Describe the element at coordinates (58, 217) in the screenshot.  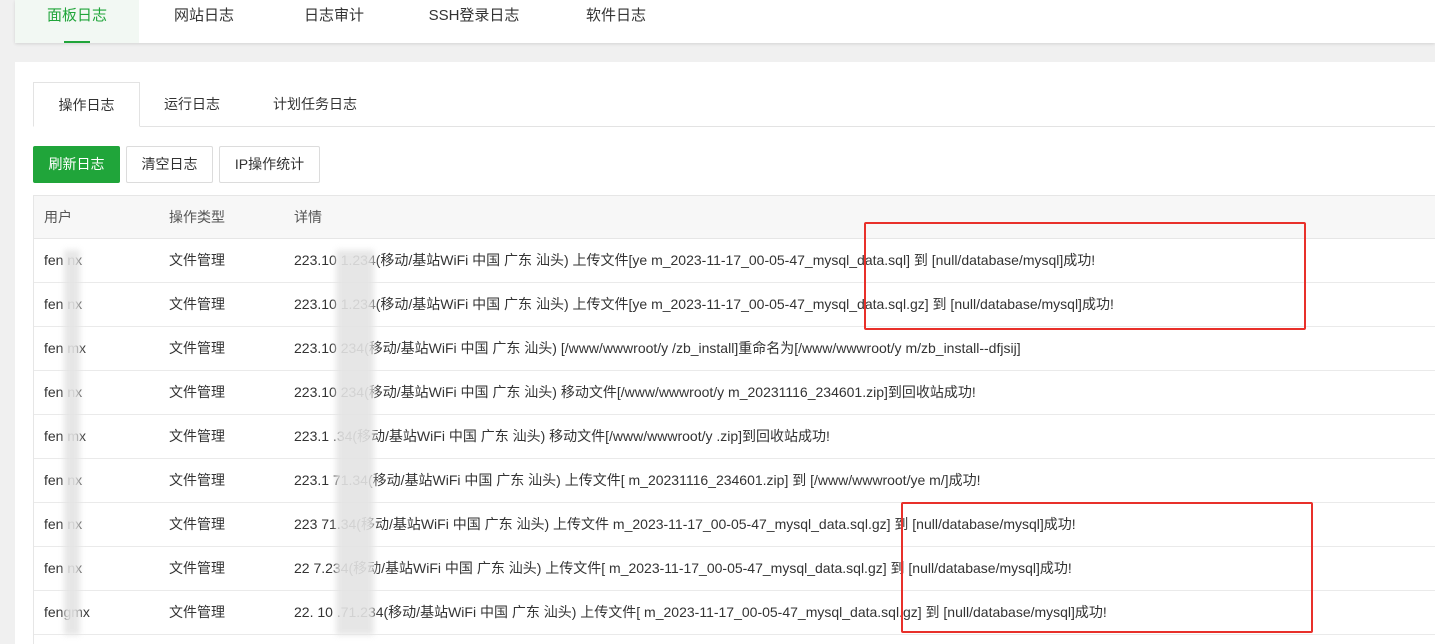
I see `header-user: 用户` at that location.